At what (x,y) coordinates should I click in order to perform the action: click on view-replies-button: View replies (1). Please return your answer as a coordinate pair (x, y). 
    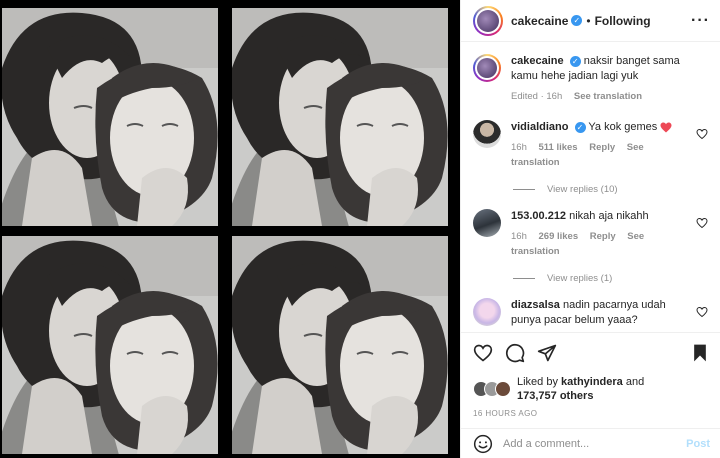
    Looking at the image, I should click on (610, 278).